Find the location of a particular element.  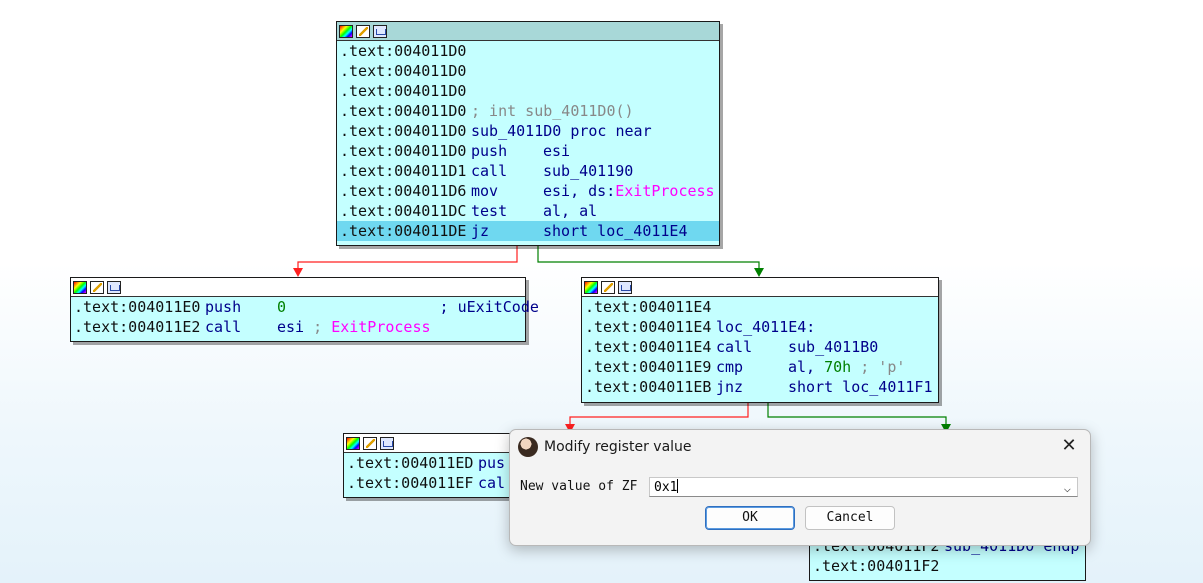

instruction-mnemonic: mov is located at coordinates (485, 191).